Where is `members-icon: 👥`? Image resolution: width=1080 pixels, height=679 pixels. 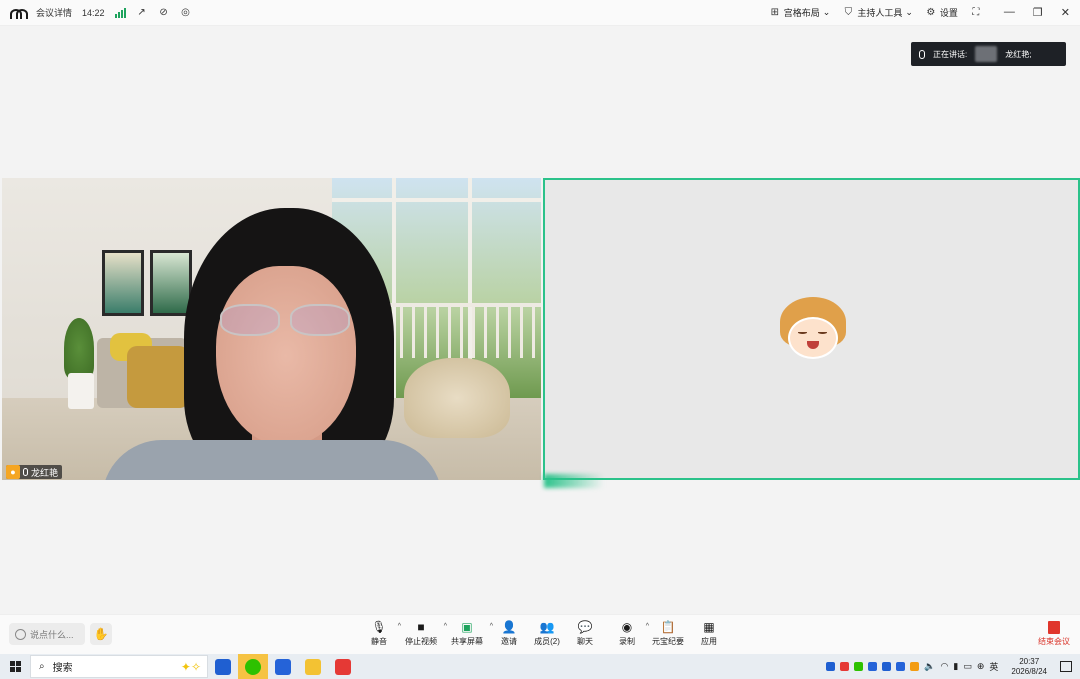
members-icon: 👥 is located at coordinates (547, 626).